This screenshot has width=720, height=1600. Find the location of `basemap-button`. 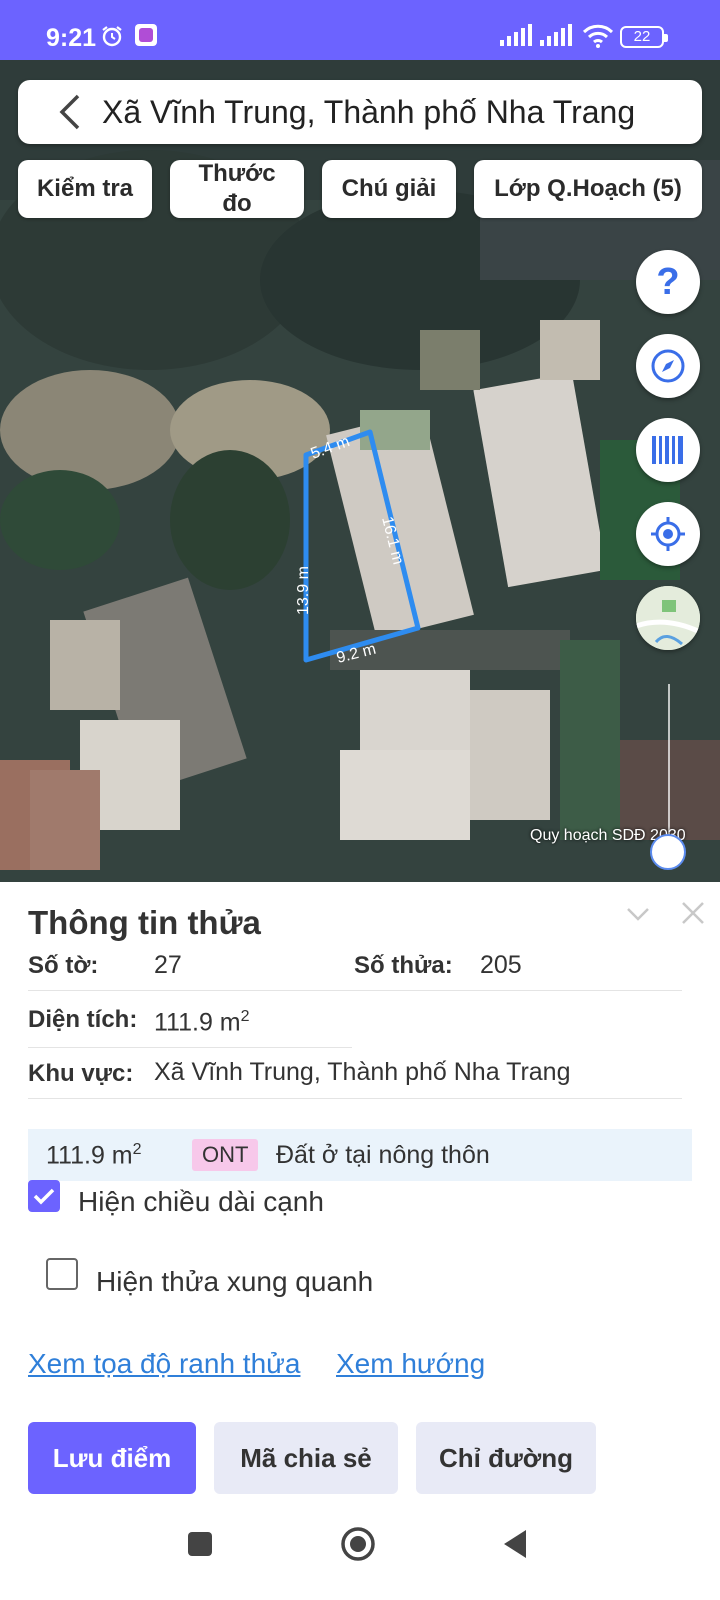

basemap-button is located at coordinates (668, 618).